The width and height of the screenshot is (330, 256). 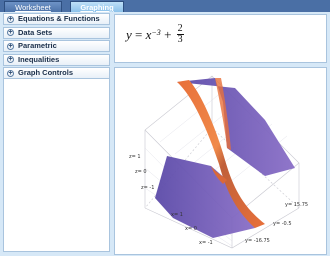 I want to click on formula-exponent: −3, so click(x=156, y=32).